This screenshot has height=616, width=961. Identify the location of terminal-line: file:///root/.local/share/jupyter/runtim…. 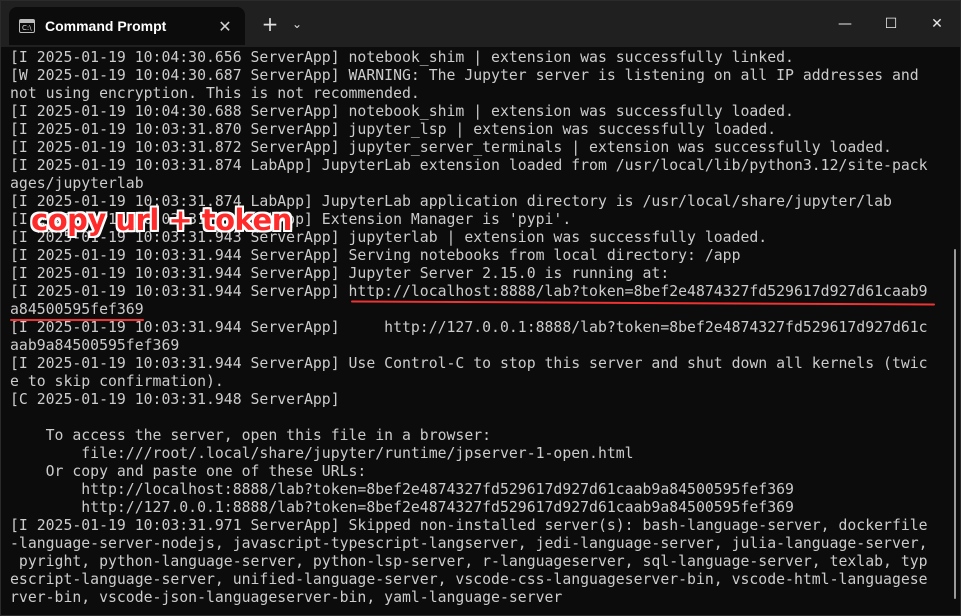
(322, 453).